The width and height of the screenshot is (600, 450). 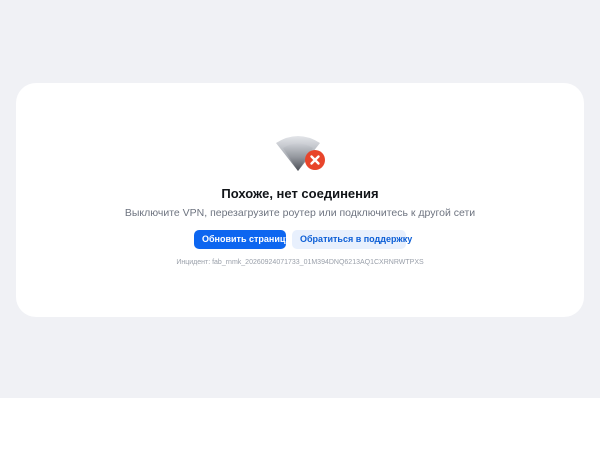 What do you see at coordinates (300, 193) in the screenshot?
I see `error-title: Похоже, нет соединения` at bounding box center [300, 193].